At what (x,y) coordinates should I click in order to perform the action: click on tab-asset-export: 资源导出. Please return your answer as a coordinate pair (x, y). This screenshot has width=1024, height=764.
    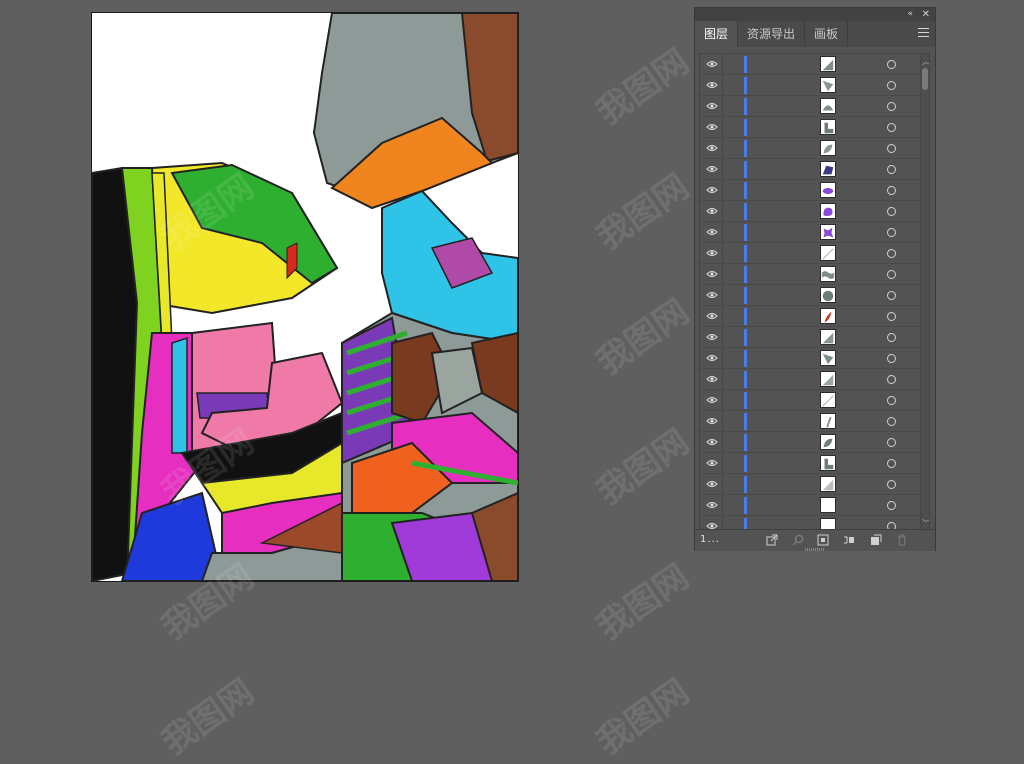
    Looking at the image, I should click on (772, 34).